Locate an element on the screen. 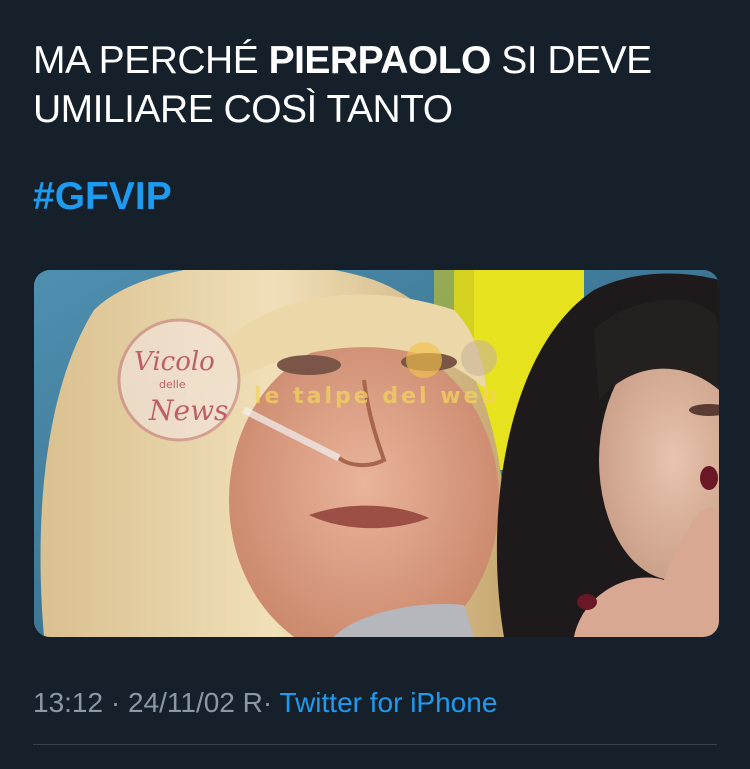  hashtag-link: #GFVIP is located at coordinates (102, 196).